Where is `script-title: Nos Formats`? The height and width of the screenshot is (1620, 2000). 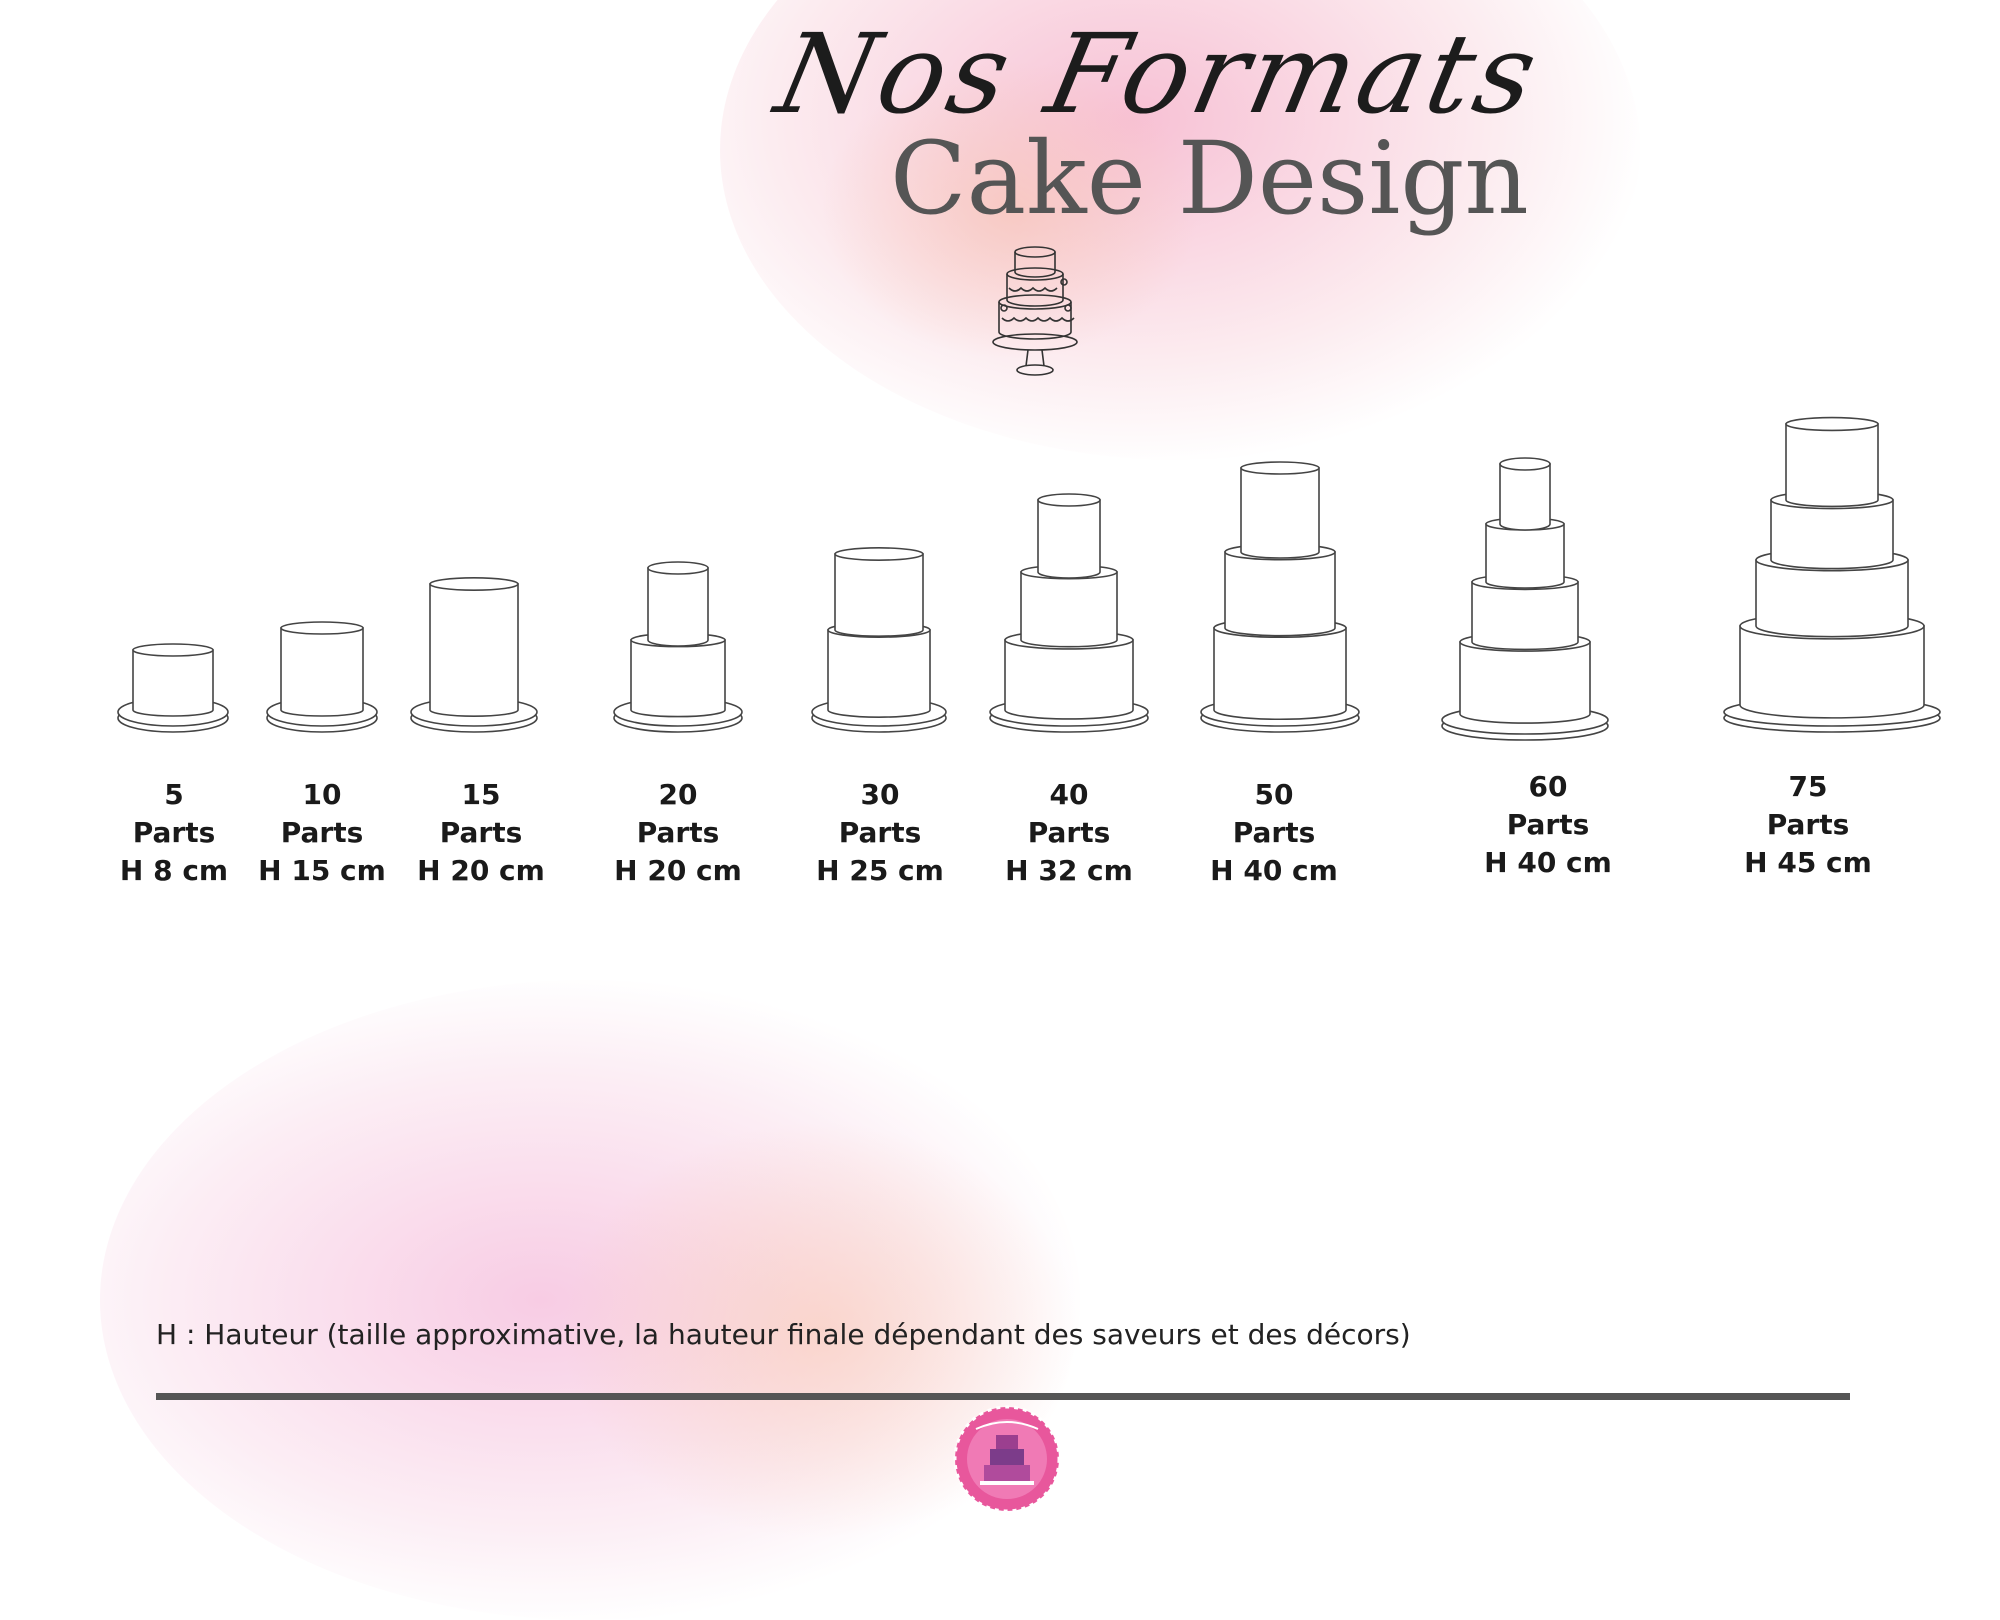 script-title: Nos Formats is located at coordinates (1159, 74).